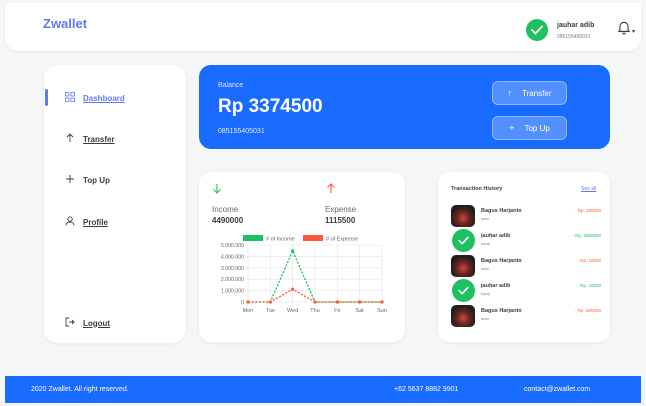  I want to click on bell-icon, so click(624, 30).